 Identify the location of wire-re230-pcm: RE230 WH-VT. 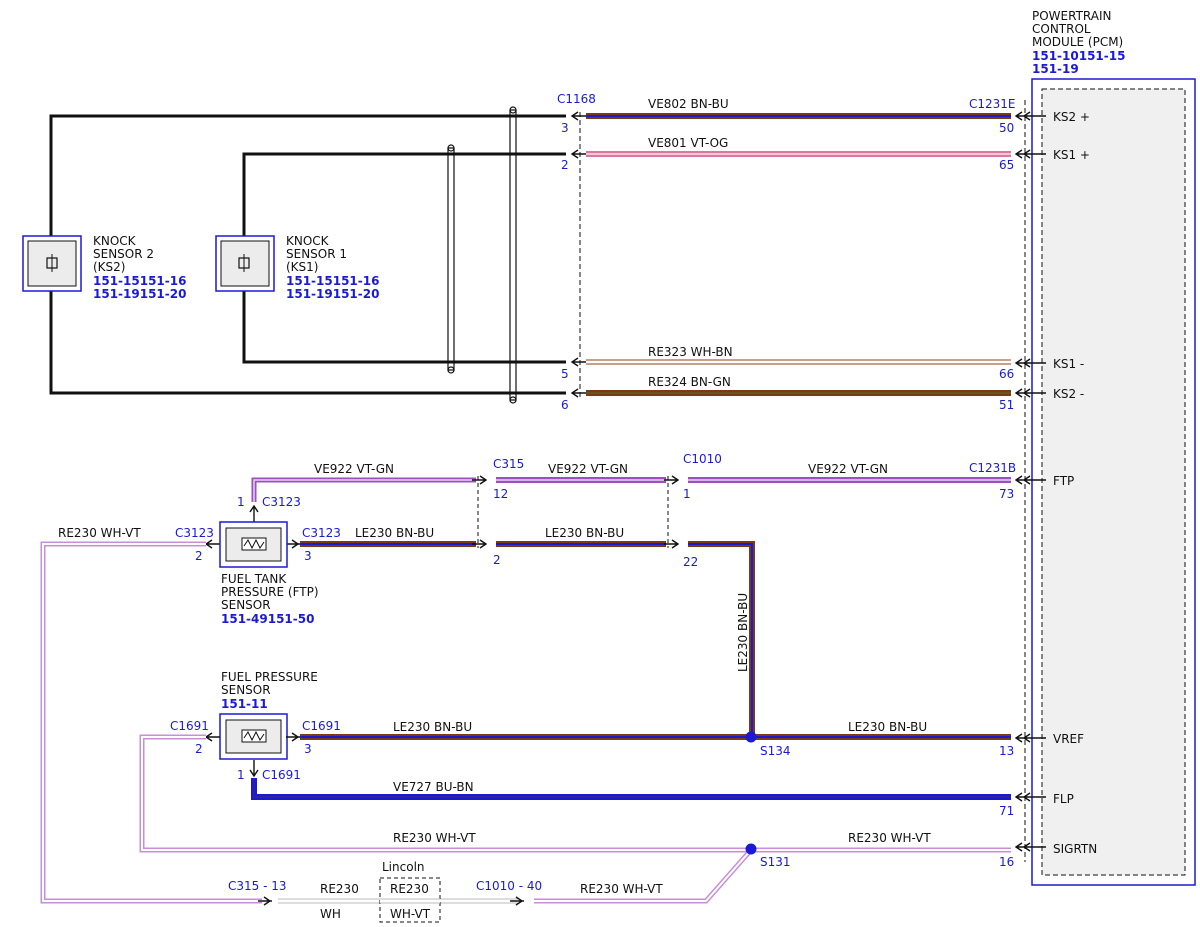
(889, 838).